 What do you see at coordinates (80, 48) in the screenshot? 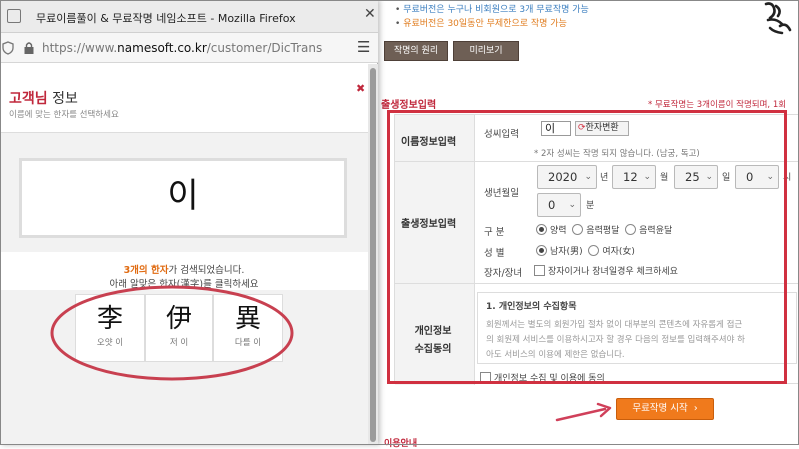
I see `url-prefix: https://www.` at bounding box center [80, 48].